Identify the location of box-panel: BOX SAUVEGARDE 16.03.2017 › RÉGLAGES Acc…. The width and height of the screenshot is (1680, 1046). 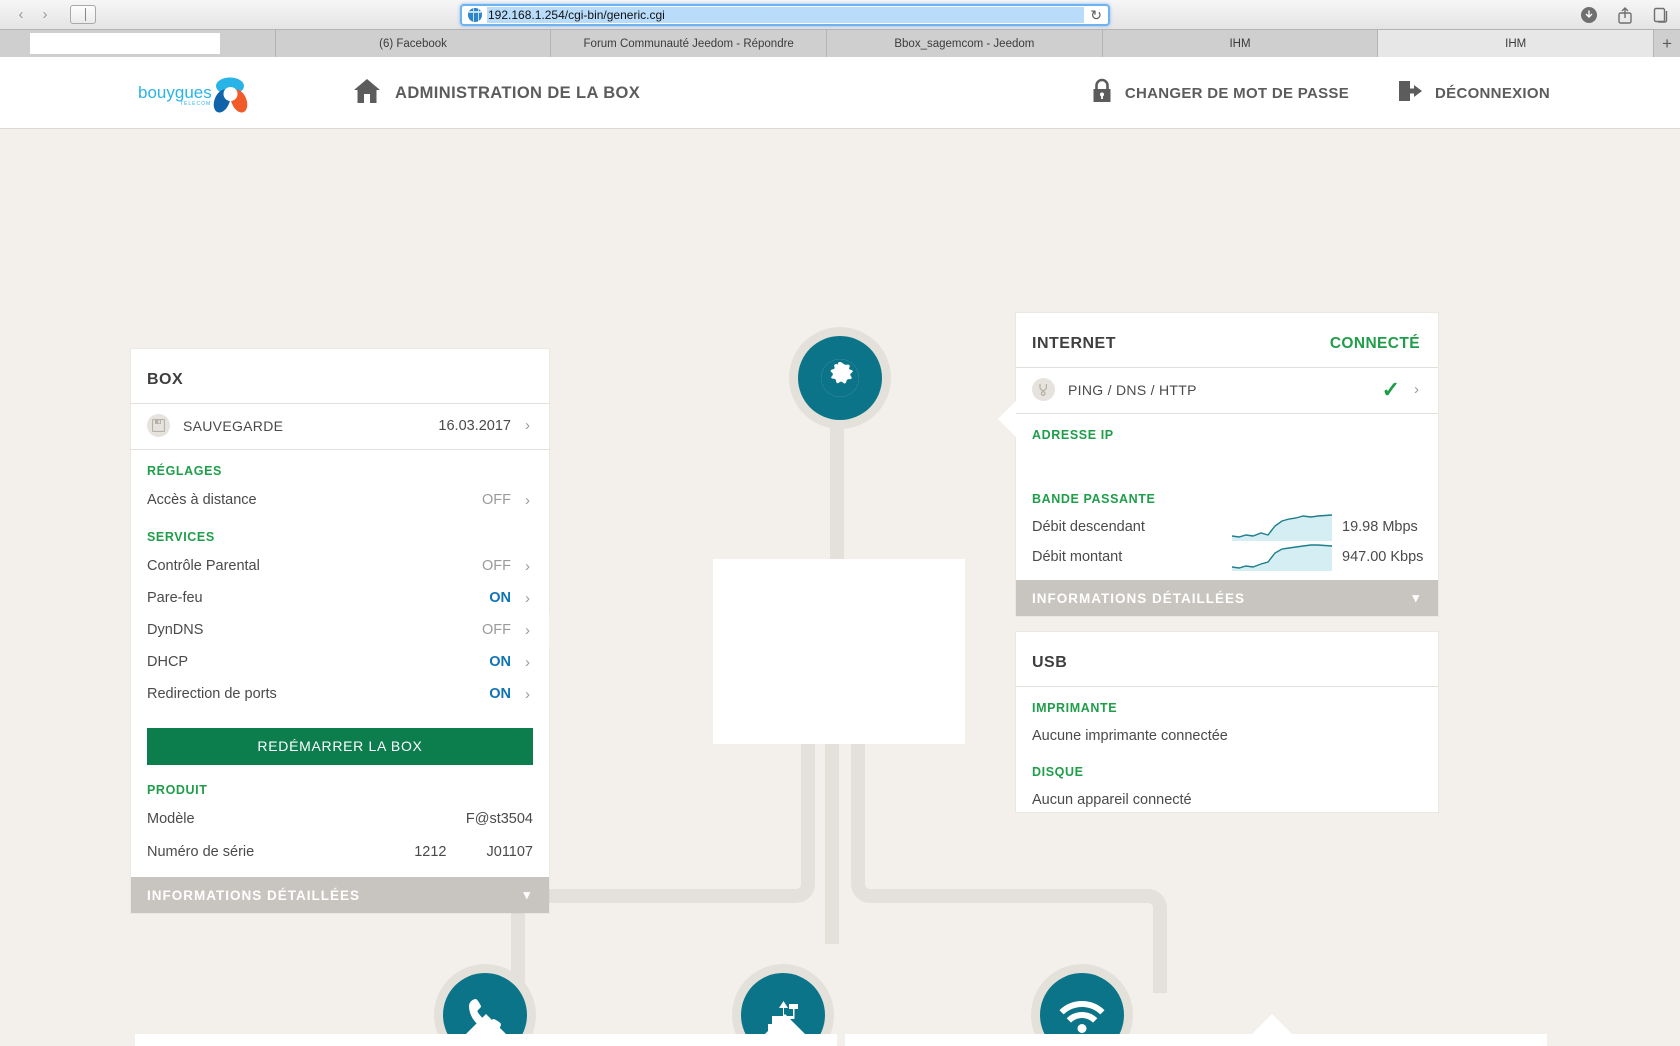
(349, 631).